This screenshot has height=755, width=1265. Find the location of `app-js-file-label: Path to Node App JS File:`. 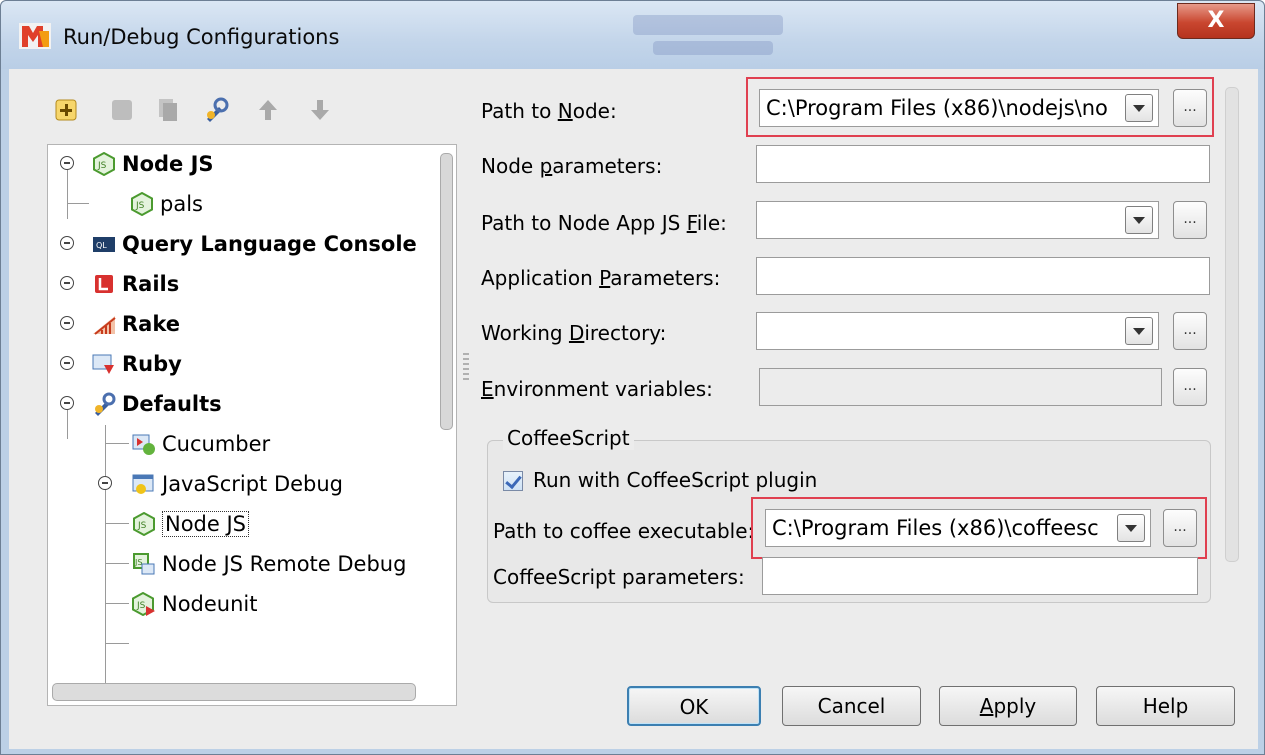

app-js-file-label: Path to Node App JS File: is located at coordinates (604, 223).